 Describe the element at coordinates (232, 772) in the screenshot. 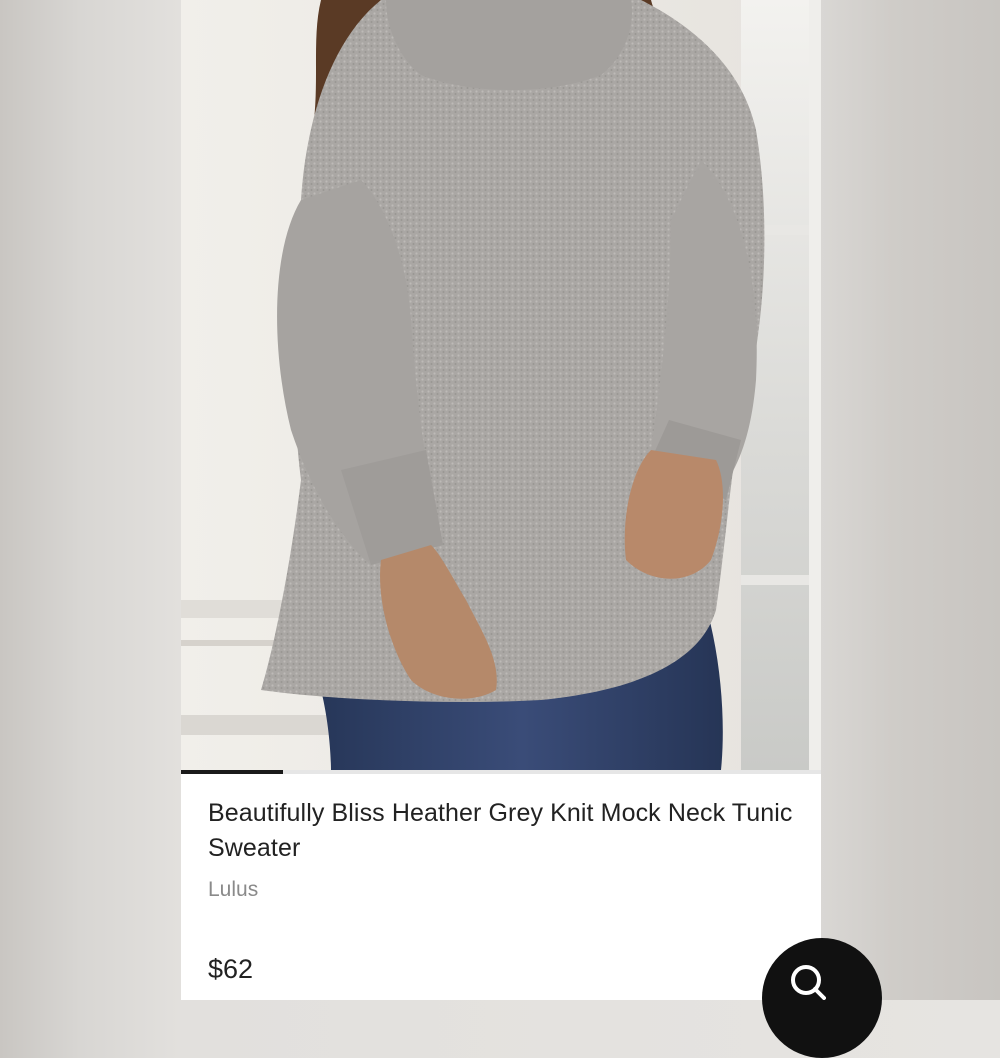

I see `gallery-progress-fill` at that location.